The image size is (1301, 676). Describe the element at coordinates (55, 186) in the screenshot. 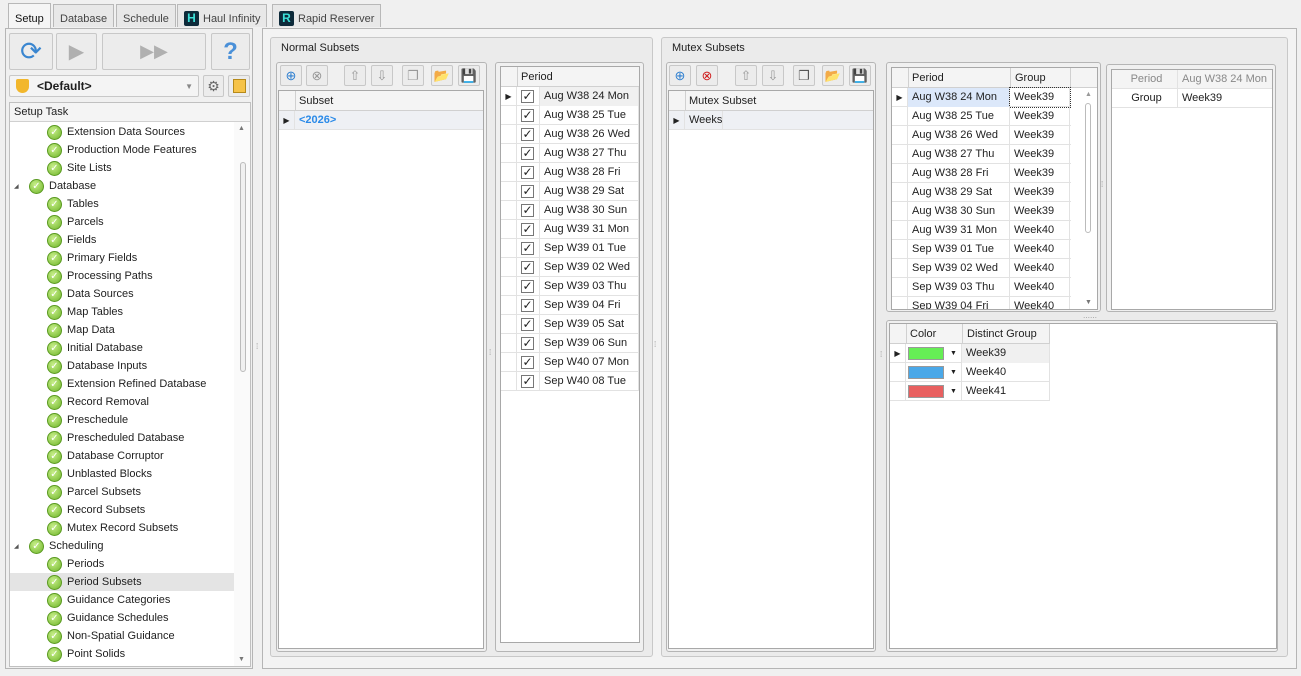

I see `tree-item: ◢ ✓ Database` at that location.